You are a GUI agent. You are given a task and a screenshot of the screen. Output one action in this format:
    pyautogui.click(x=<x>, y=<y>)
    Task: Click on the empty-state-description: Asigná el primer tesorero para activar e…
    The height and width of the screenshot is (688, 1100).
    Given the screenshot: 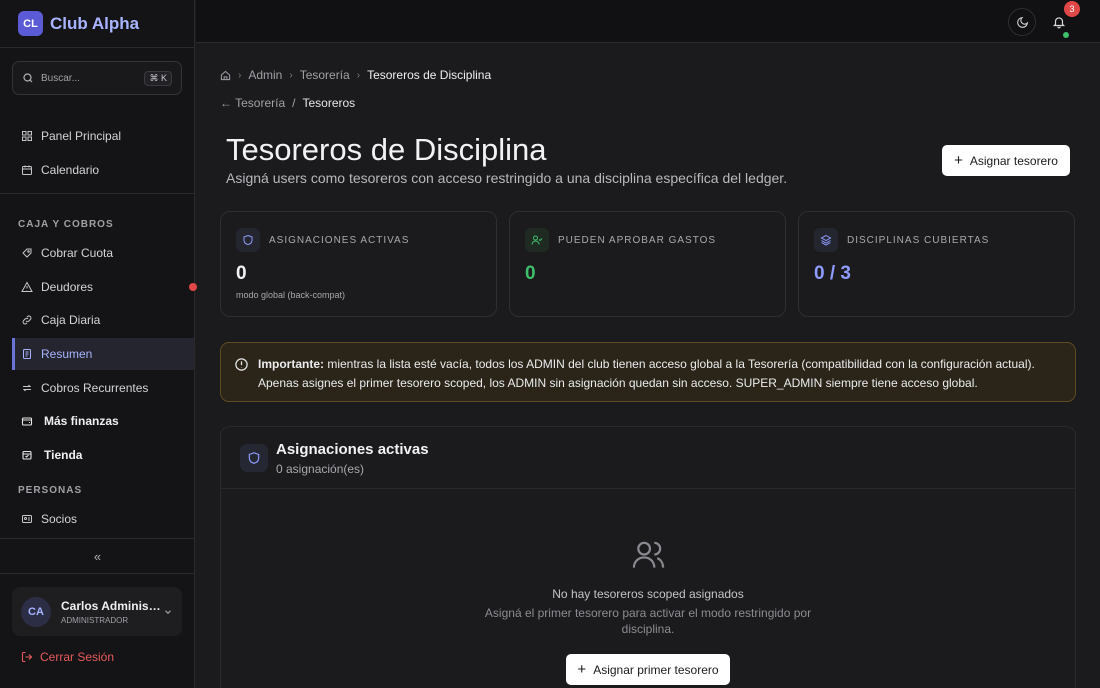 What is the action you would take?
    pyautogui.click(x=648, y=621)
    